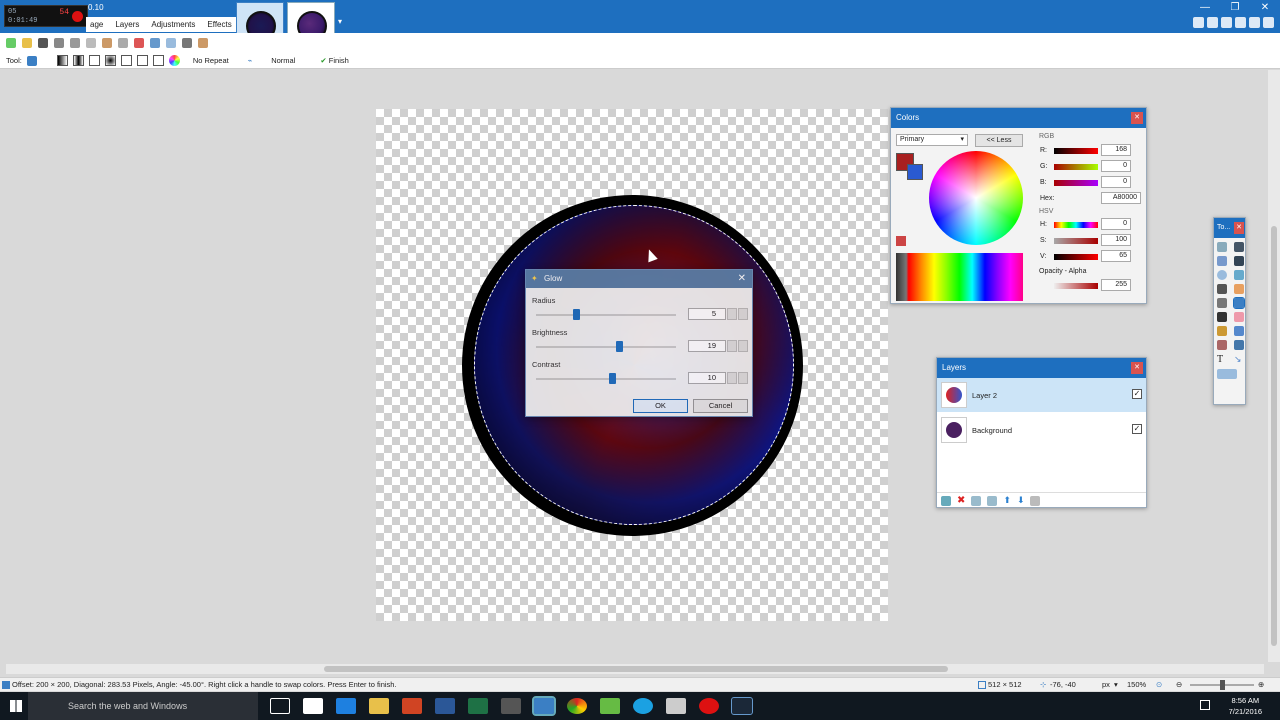 The height and width of the screenshot is (720, 1280). Describe the element at coordinates (1116, 166) in the screenshot. I see `g-input: 0` at that location.